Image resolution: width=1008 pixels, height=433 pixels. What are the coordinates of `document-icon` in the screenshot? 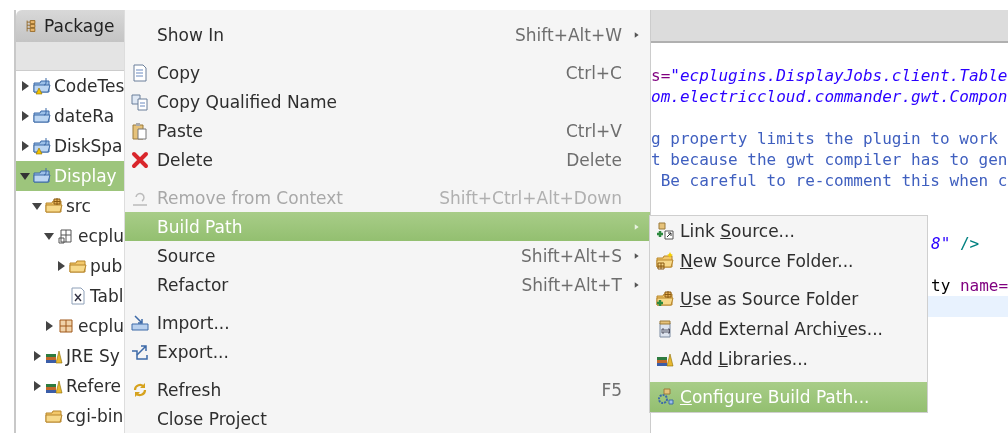 It's located at (140, 72).